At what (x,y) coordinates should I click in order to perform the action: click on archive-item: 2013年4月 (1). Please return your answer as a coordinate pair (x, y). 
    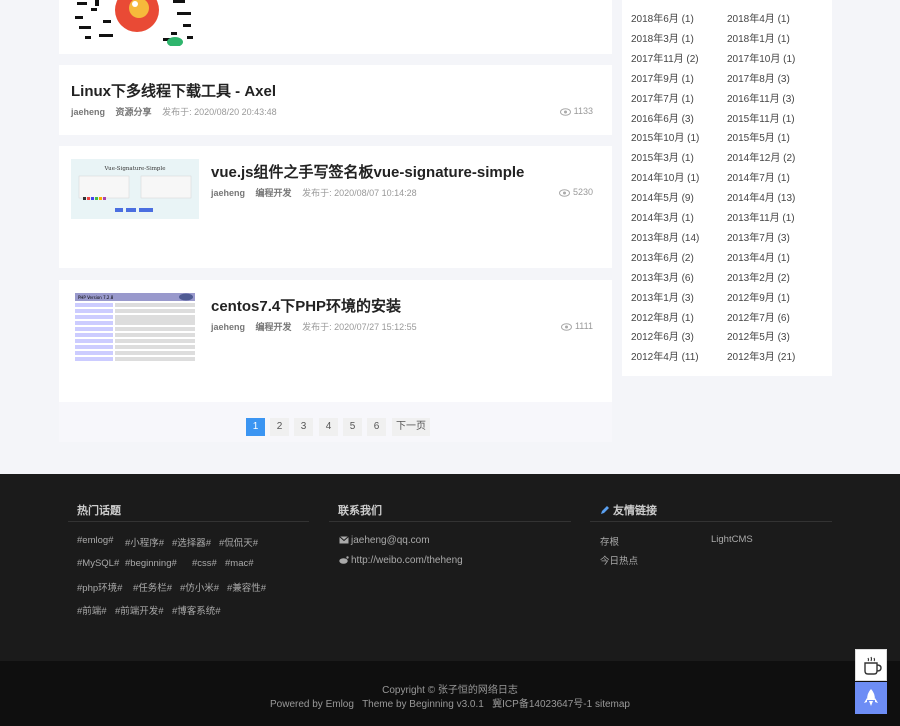
    Looking at the image, I should click on (758, 256).